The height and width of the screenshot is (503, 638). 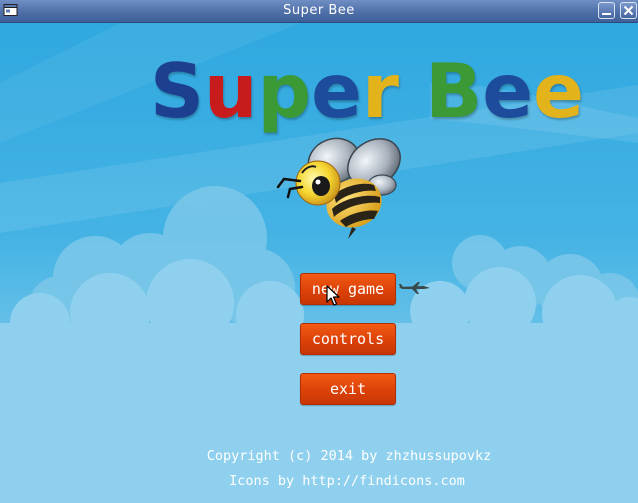 I want to click on copyright-text: Copyright (c) 2014 by zhzhussupovkz, so click(x=349, y=456).